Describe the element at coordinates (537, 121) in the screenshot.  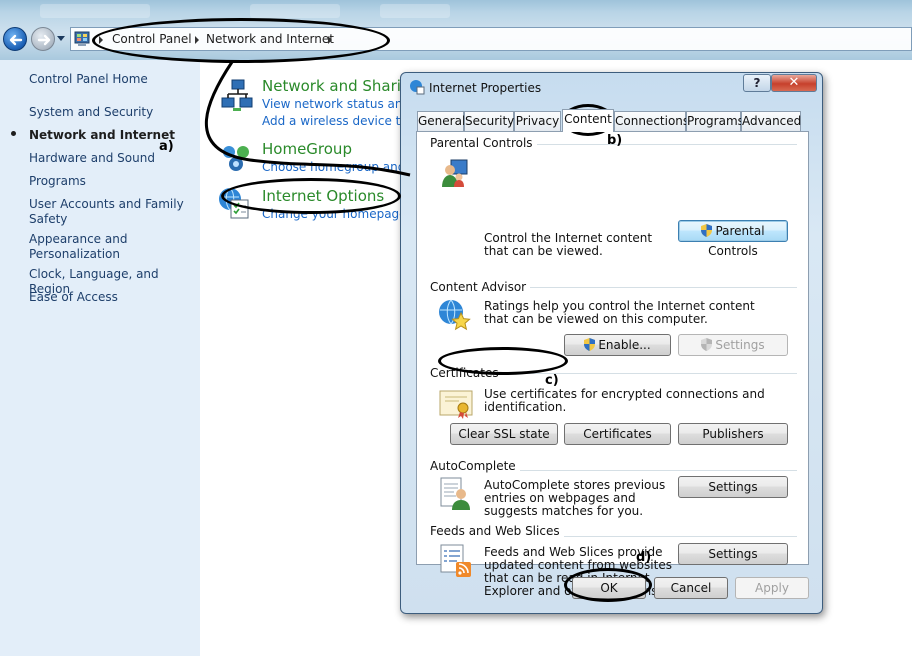
I see `tab-privacy: Privacy` at that location.